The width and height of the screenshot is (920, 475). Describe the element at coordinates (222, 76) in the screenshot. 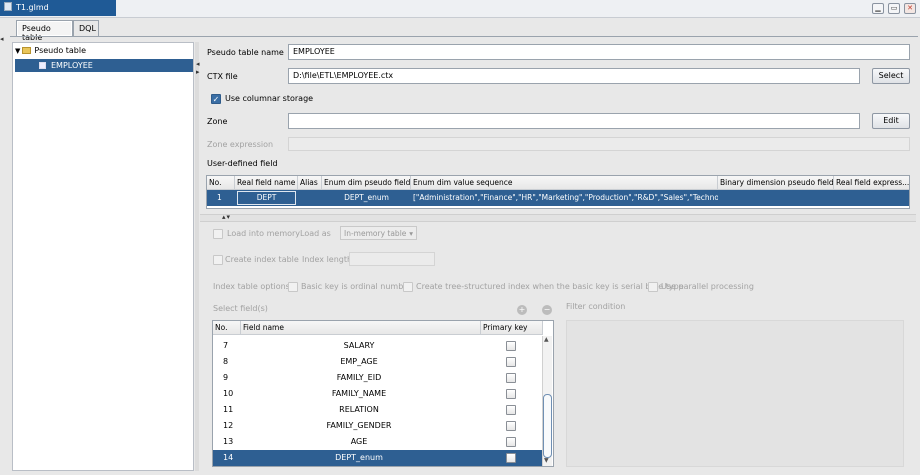

I see `ctx-file-label: CTX file` at that location.